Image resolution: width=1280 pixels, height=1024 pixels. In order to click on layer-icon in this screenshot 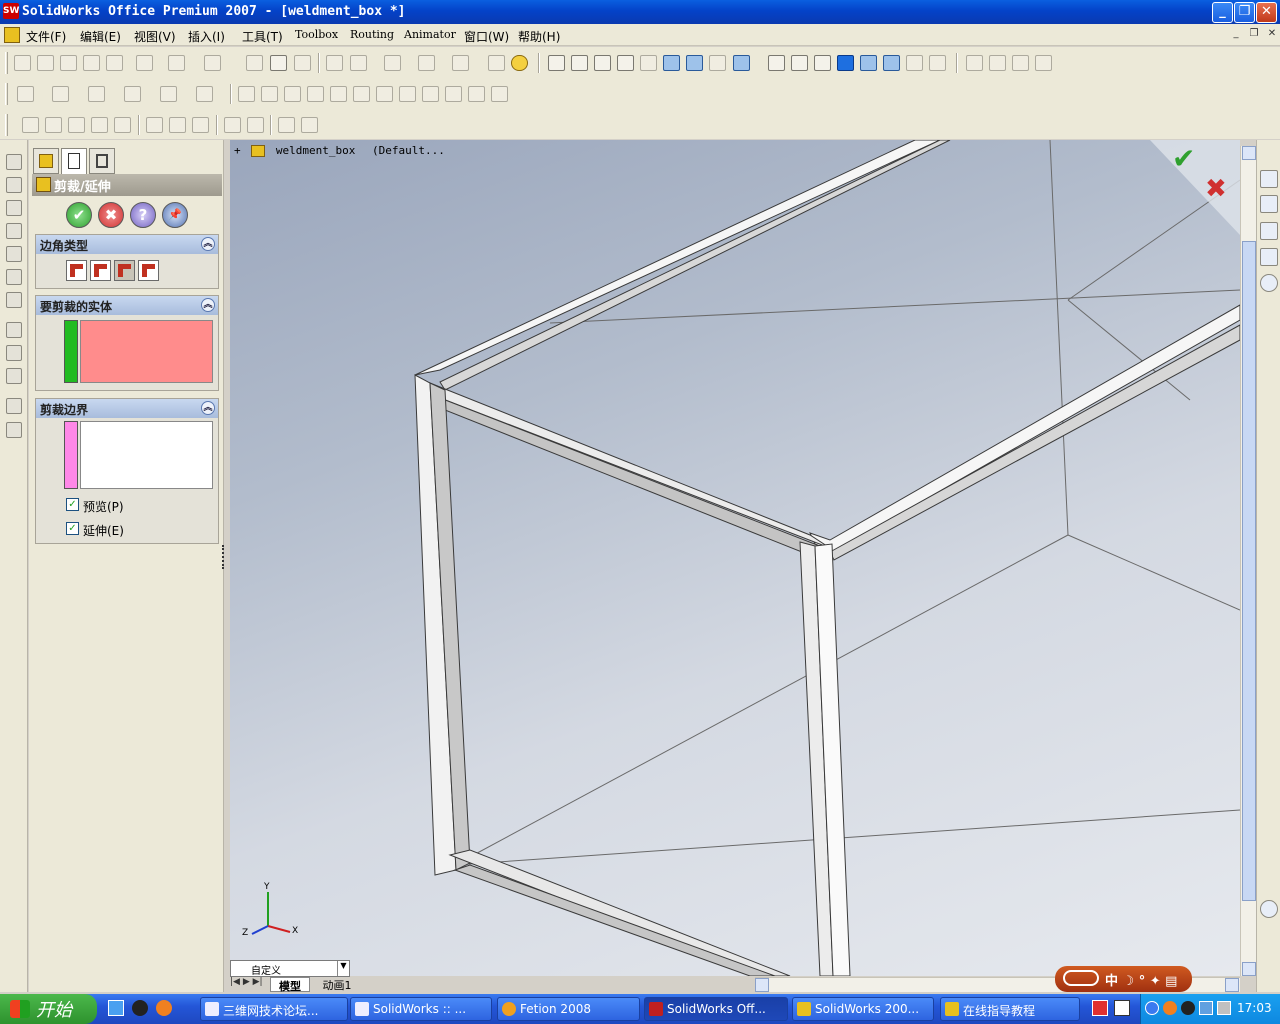, I will do `click(460, 63)`.